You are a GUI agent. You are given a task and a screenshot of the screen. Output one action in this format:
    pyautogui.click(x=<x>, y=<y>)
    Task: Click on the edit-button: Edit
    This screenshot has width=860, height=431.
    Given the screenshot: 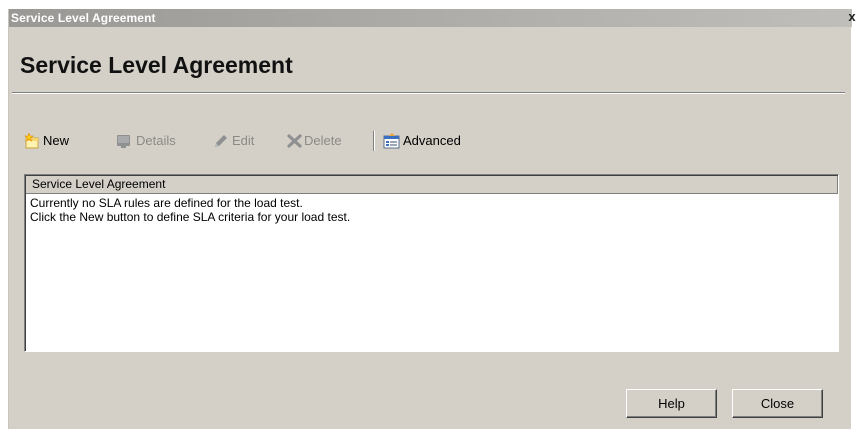 What is the action you would take?
    pyautogui.click(x=240, y=141)
    